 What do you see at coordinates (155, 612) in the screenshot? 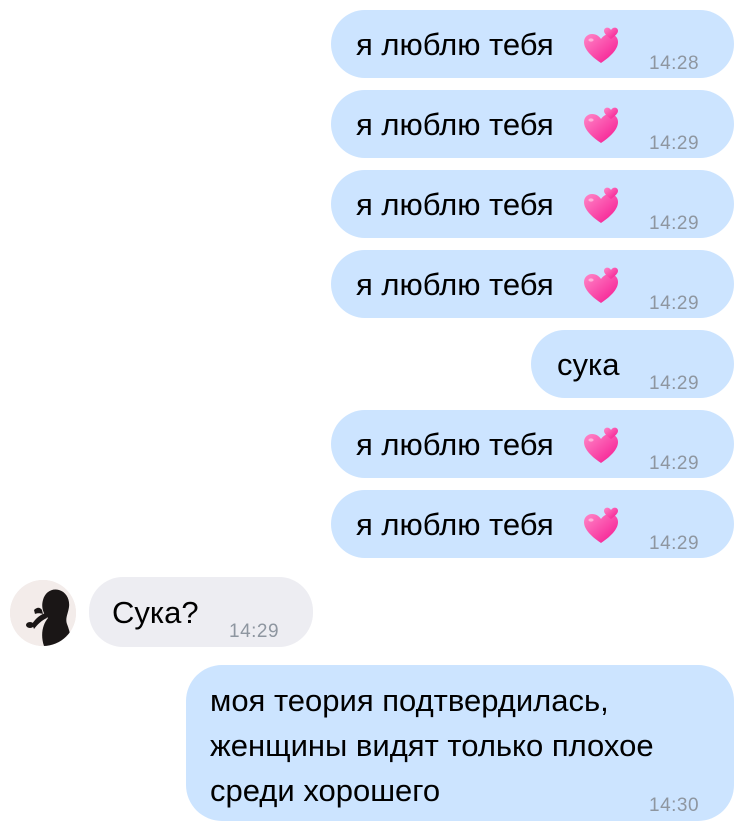
I see `message-text: Сука?` at bounding box center [155, 612].